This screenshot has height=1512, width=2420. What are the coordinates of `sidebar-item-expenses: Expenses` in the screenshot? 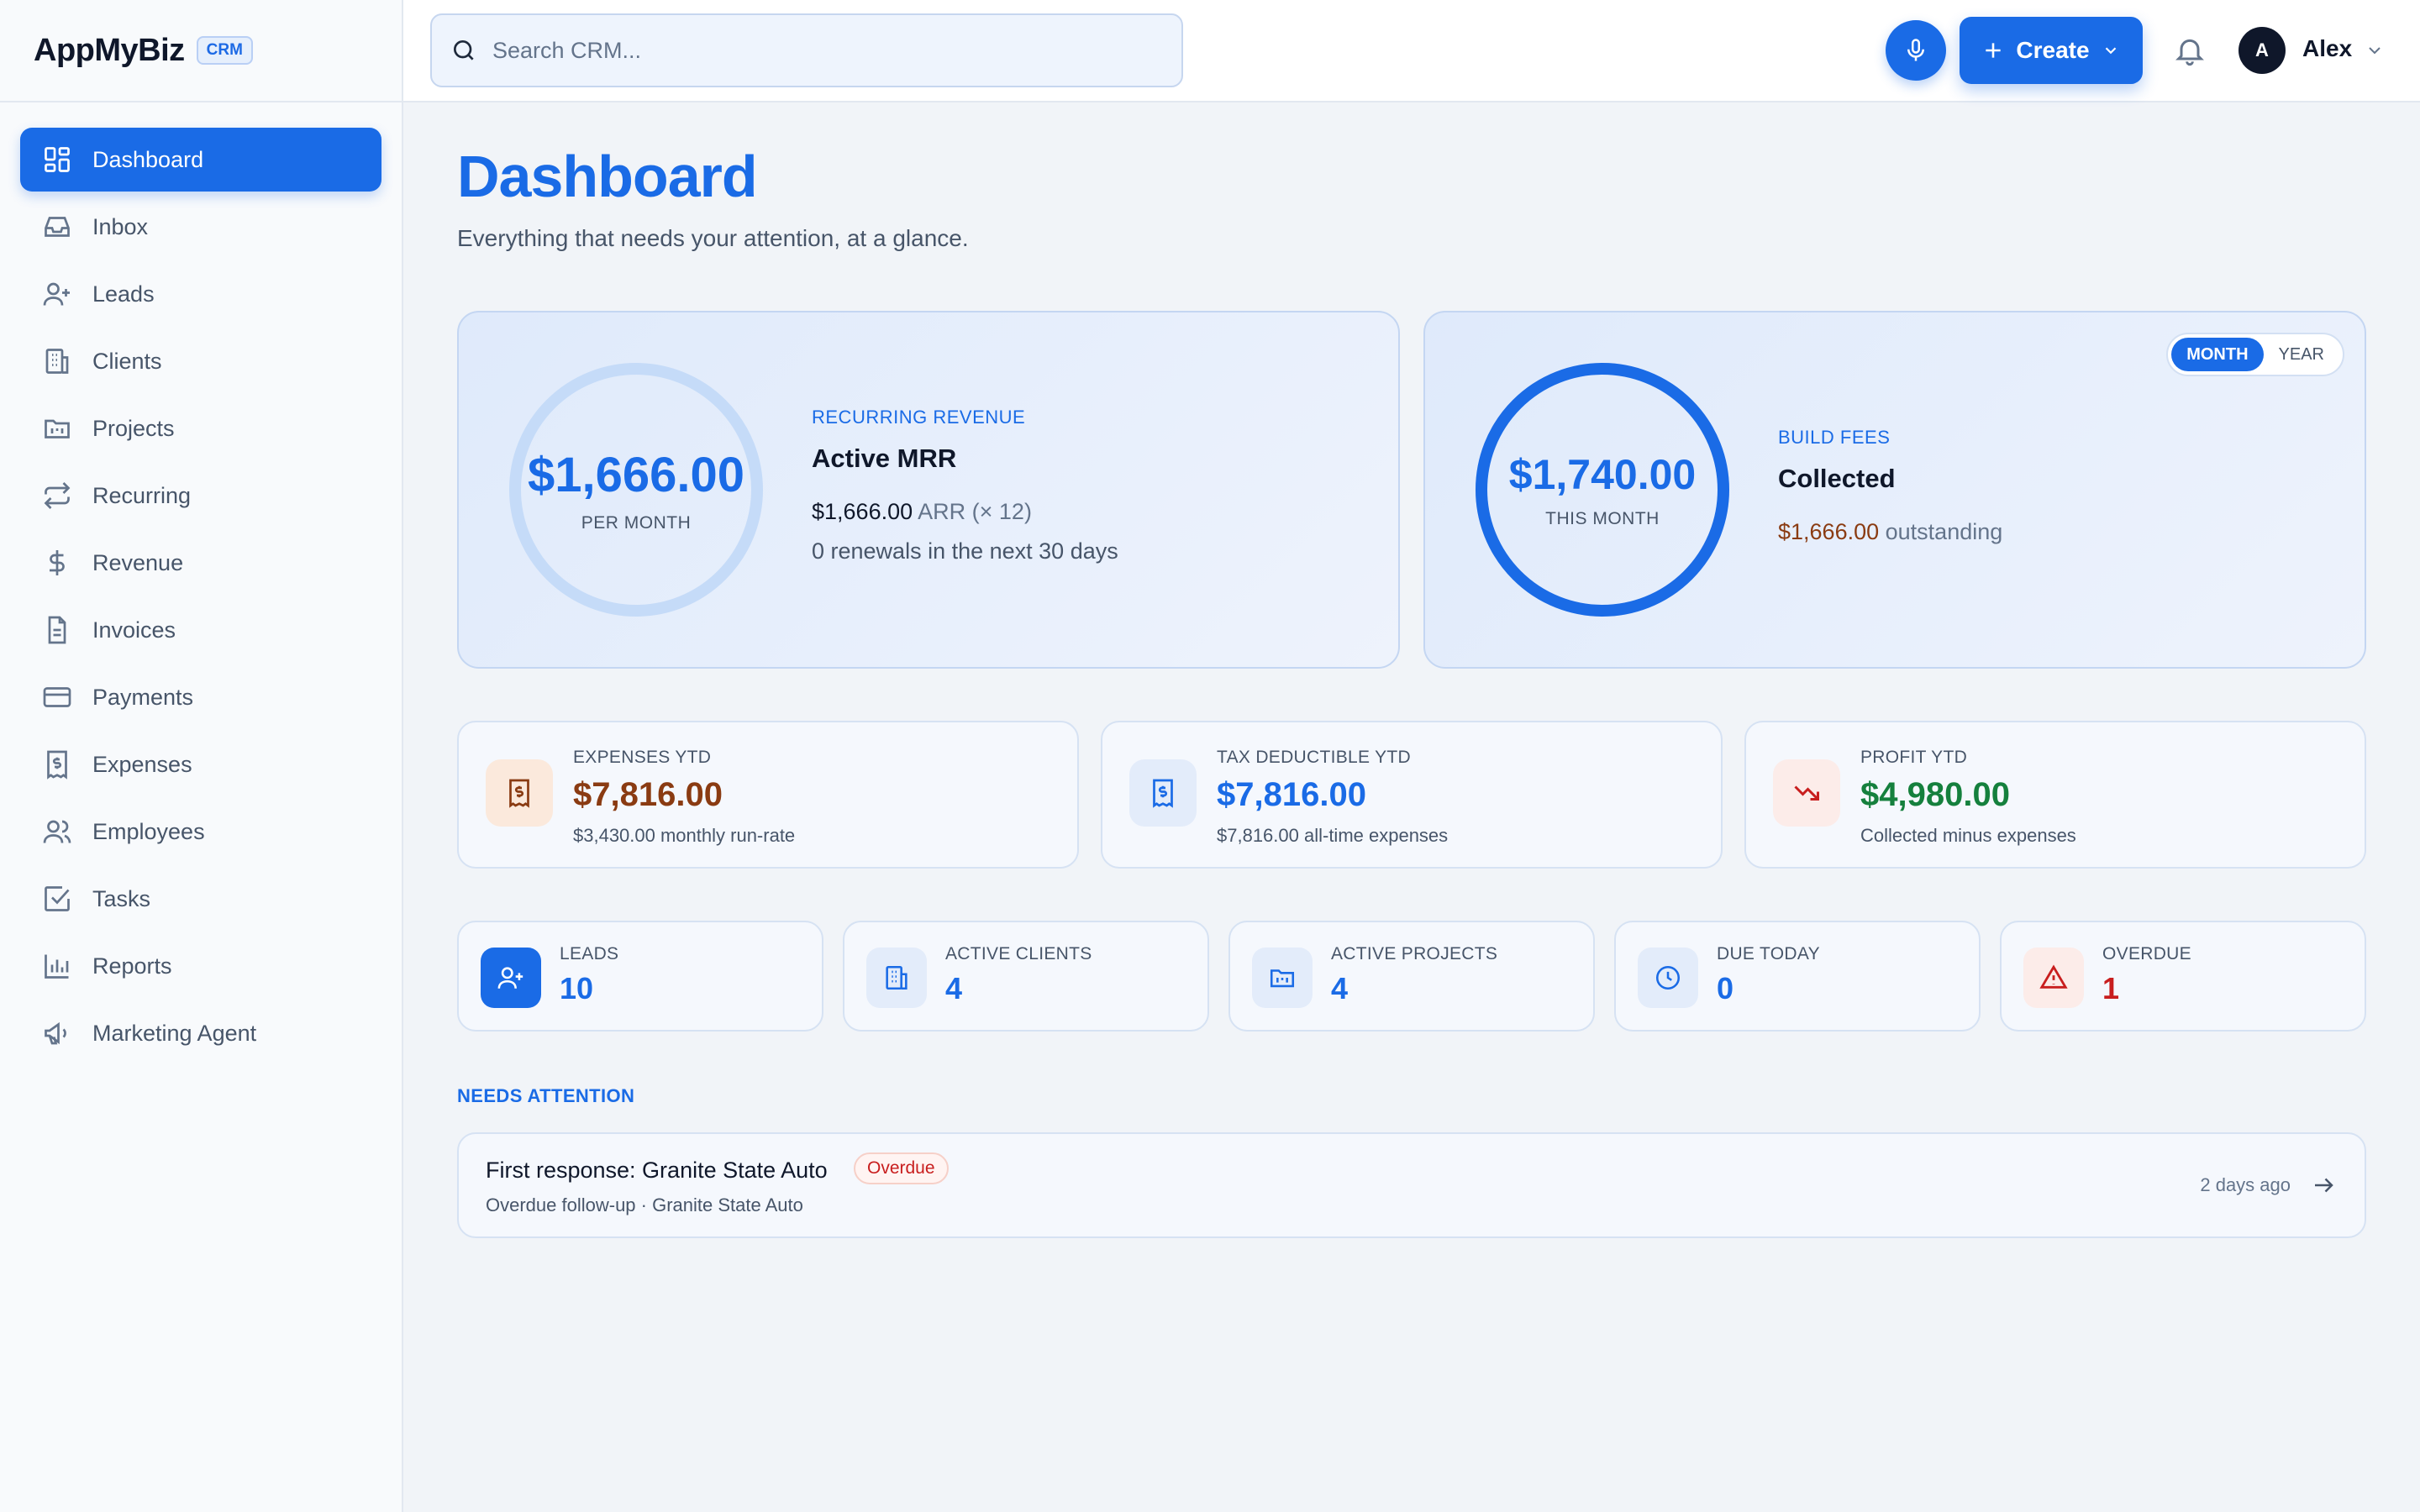 It's located at (200, 764).